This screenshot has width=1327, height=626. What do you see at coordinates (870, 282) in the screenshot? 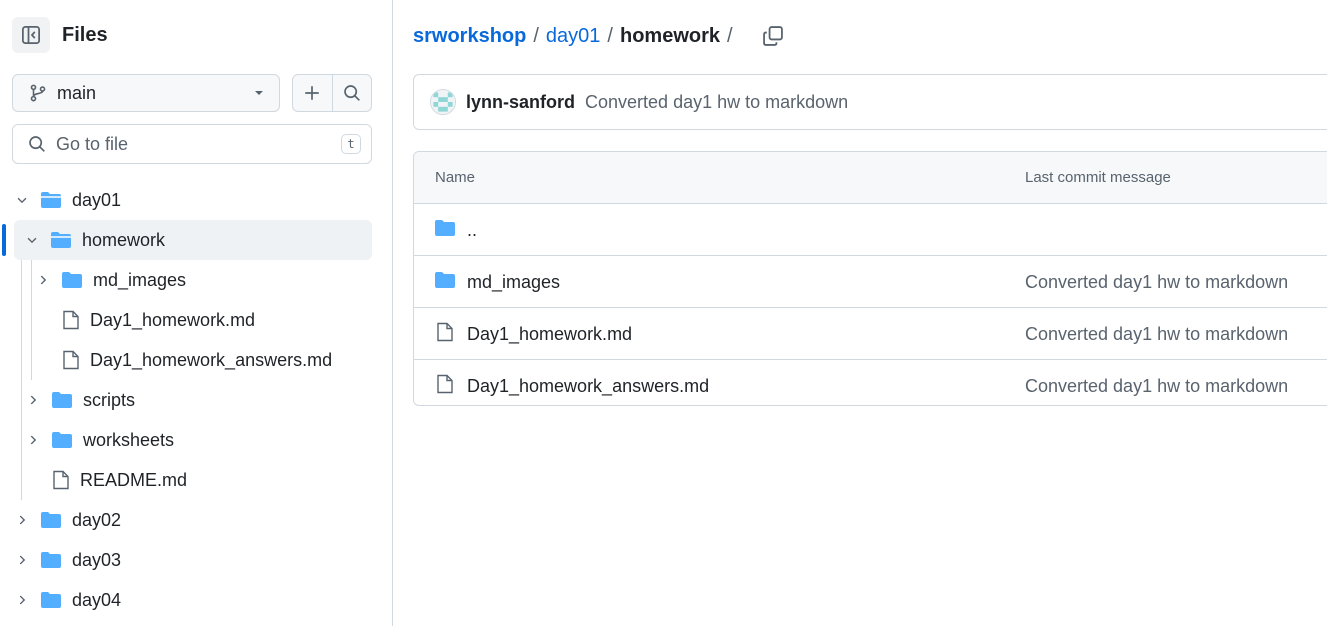
I see `table-row: md_images Converted day1 hw to markdown` at bounding box center [870, 282].